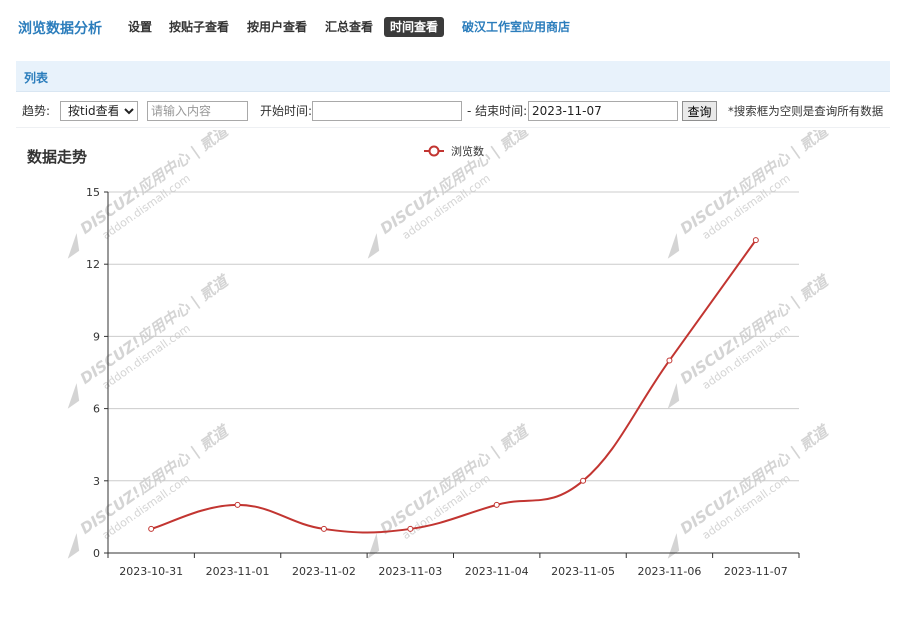 This screenshot has height=643, width=910. I want to click on watermark-5: DISCUZ!应用中心 | 贰道addon.dismall.com, so click(750, 490).